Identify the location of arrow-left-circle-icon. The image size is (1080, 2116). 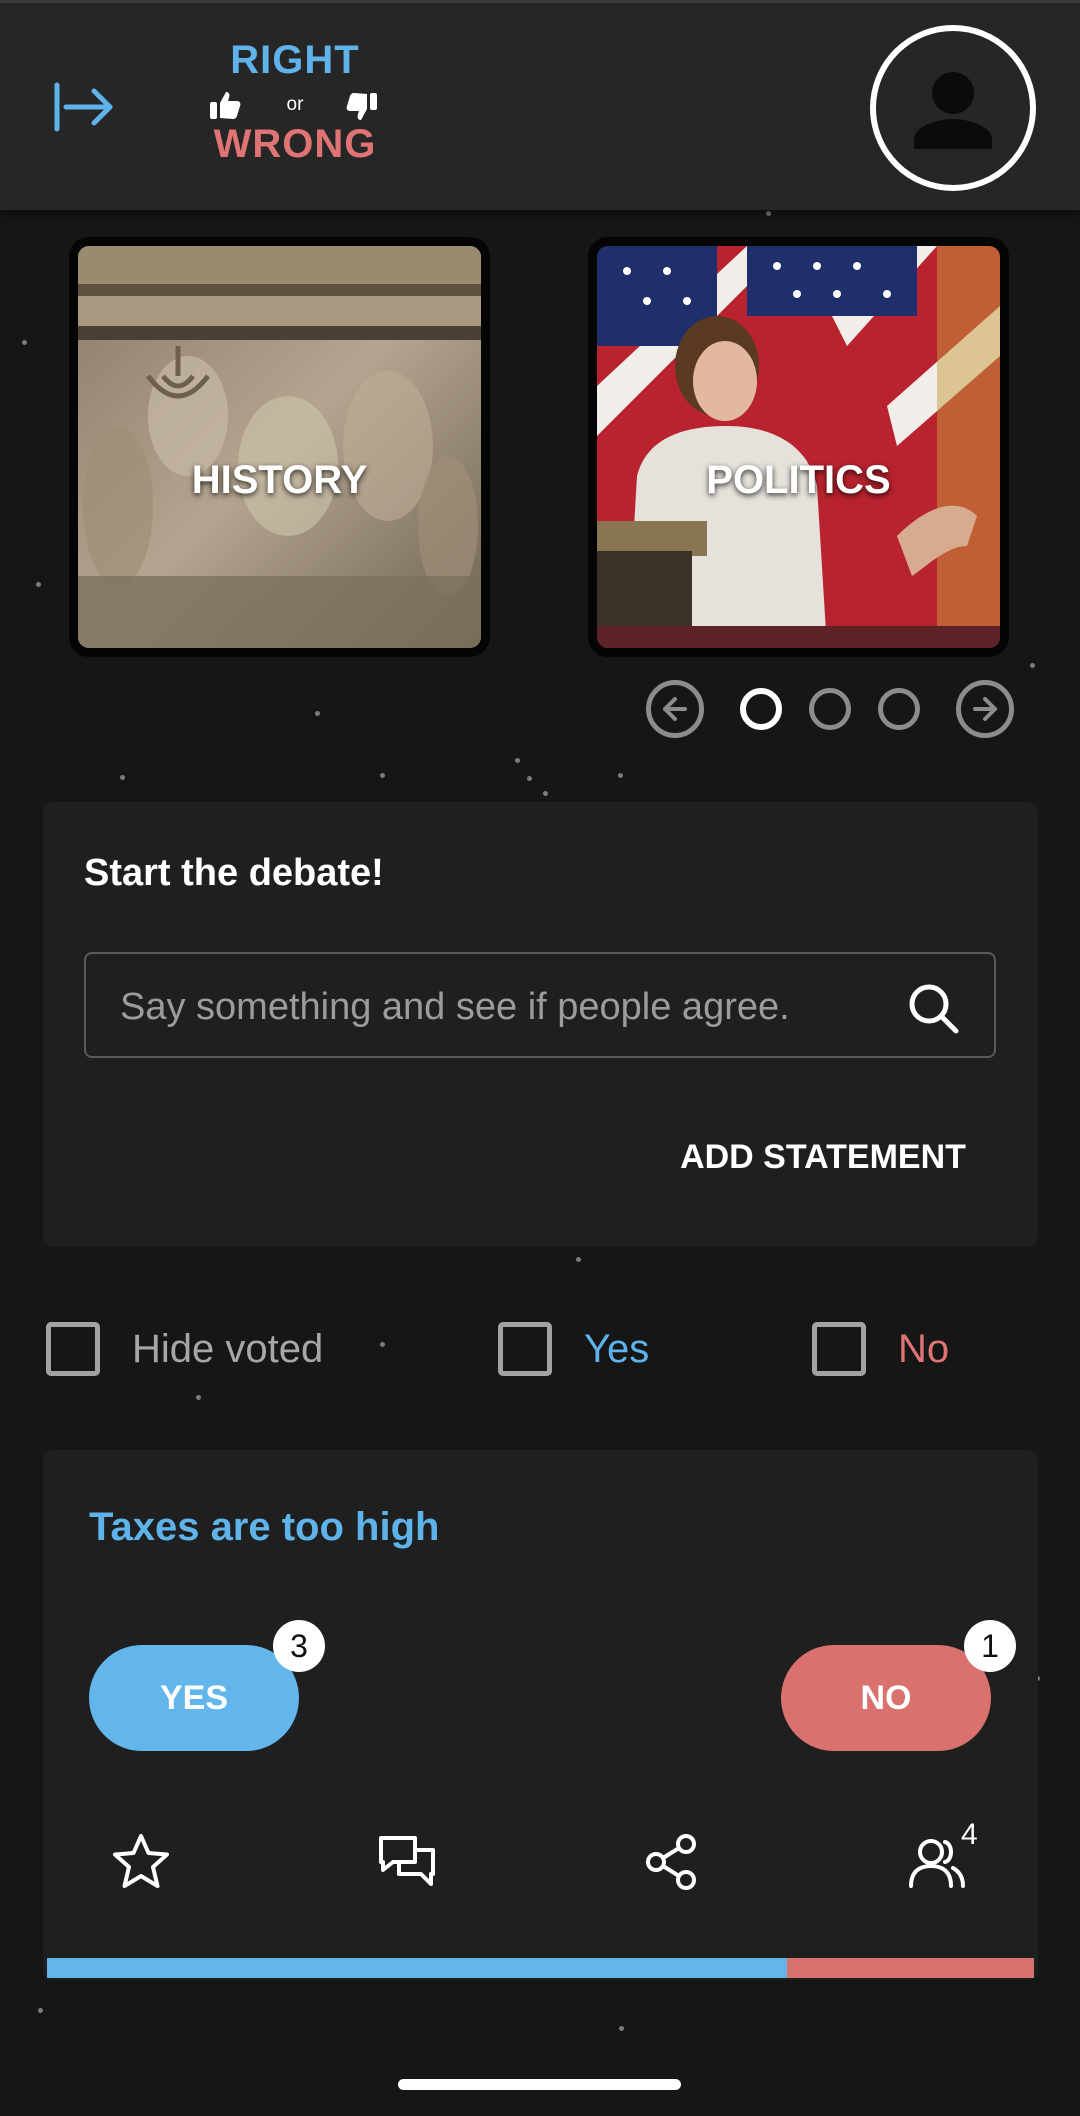
(675, 709).